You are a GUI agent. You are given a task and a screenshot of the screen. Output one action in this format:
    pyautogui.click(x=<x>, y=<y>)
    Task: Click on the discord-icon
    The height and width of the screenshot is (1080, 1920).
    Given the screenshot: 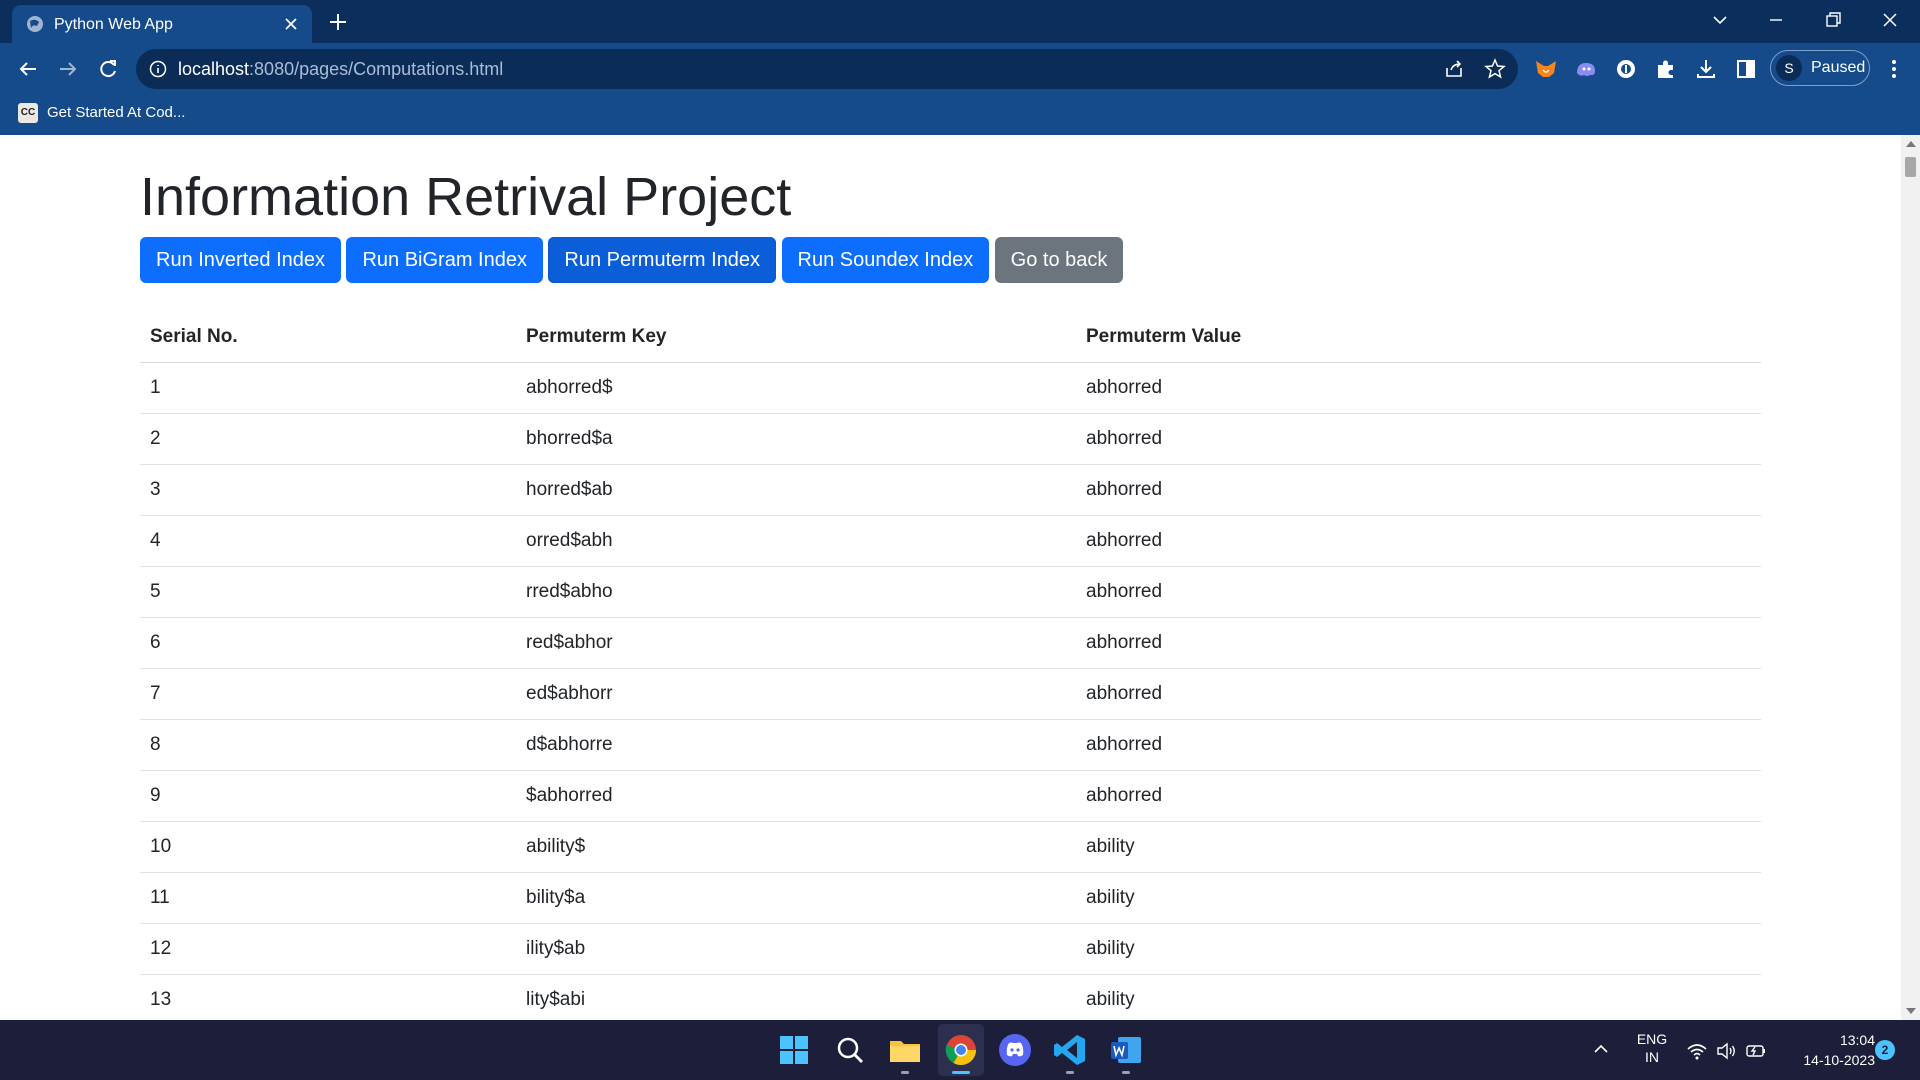 What is the action you would take?
    pyautogui.click(x=1015, y=1050)
    